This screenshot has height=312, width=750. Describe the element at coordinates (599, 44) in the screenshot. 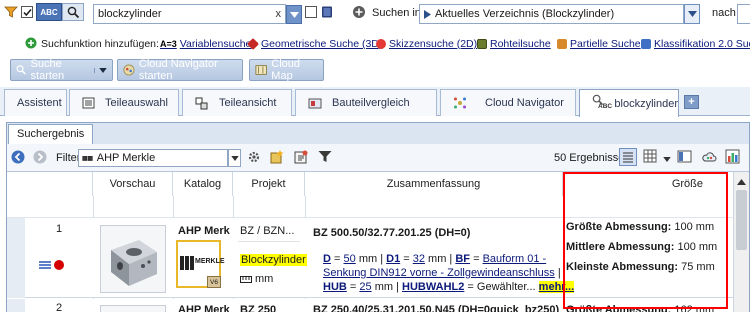

I see `partial-search-link: Partielle Suche` at that location.